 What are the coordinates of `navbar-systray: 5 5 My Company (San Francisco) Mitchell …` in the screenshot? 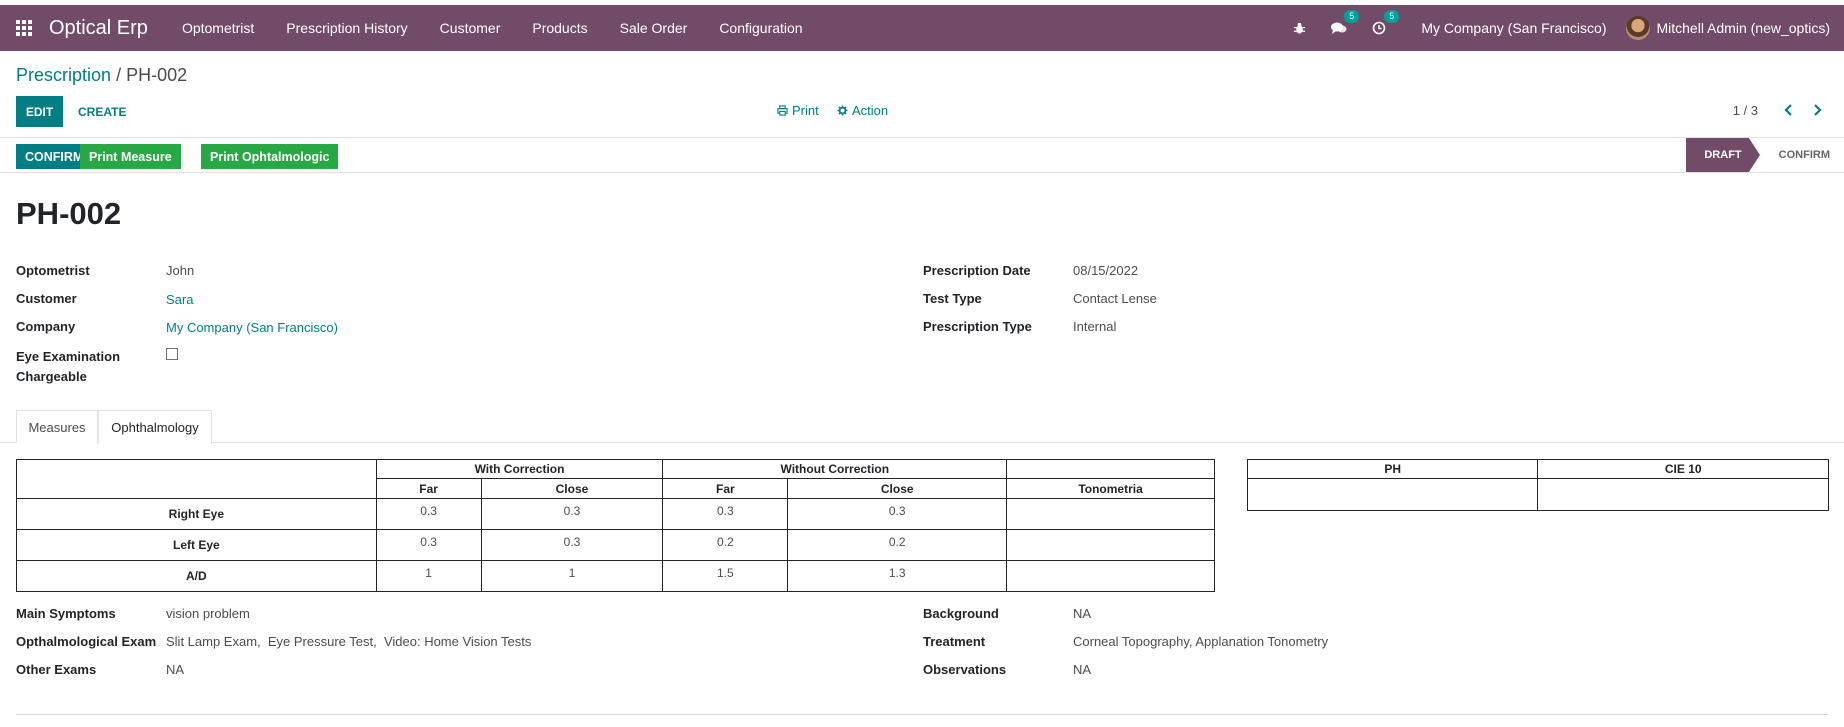 It's located at (1554, 28).